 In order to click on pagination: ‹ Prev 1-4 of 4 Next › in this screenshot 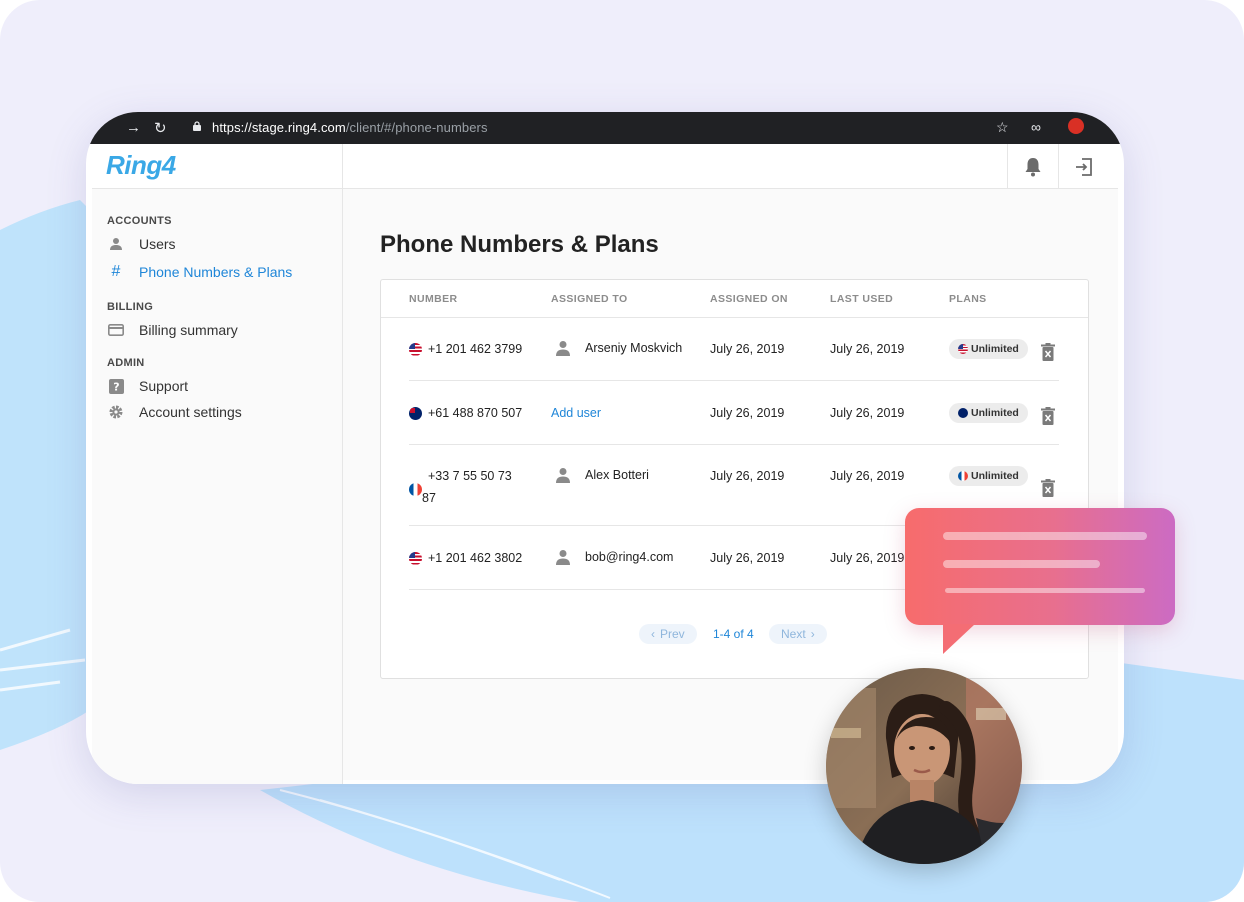, I will do `click(734, 635)`.